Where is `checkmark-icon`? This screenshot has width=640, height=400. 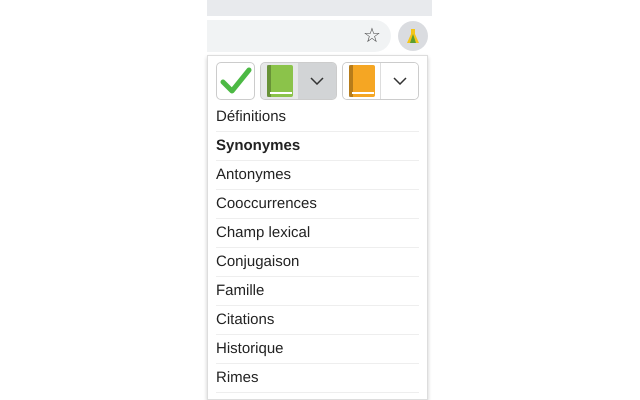
checkmark-icon is located at coordinates (236, 81).